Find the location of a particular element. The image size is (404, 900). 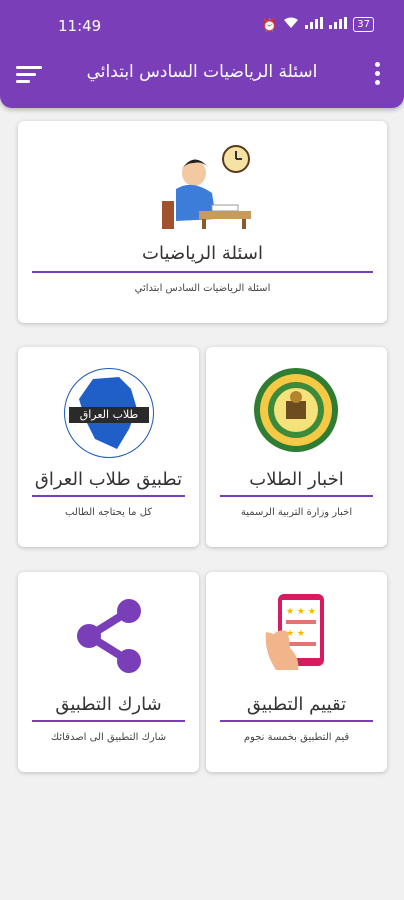

share-app-card: شارك التطبيق شارك التطبيق الى اصدقائك is located at coordinates (108, 672).